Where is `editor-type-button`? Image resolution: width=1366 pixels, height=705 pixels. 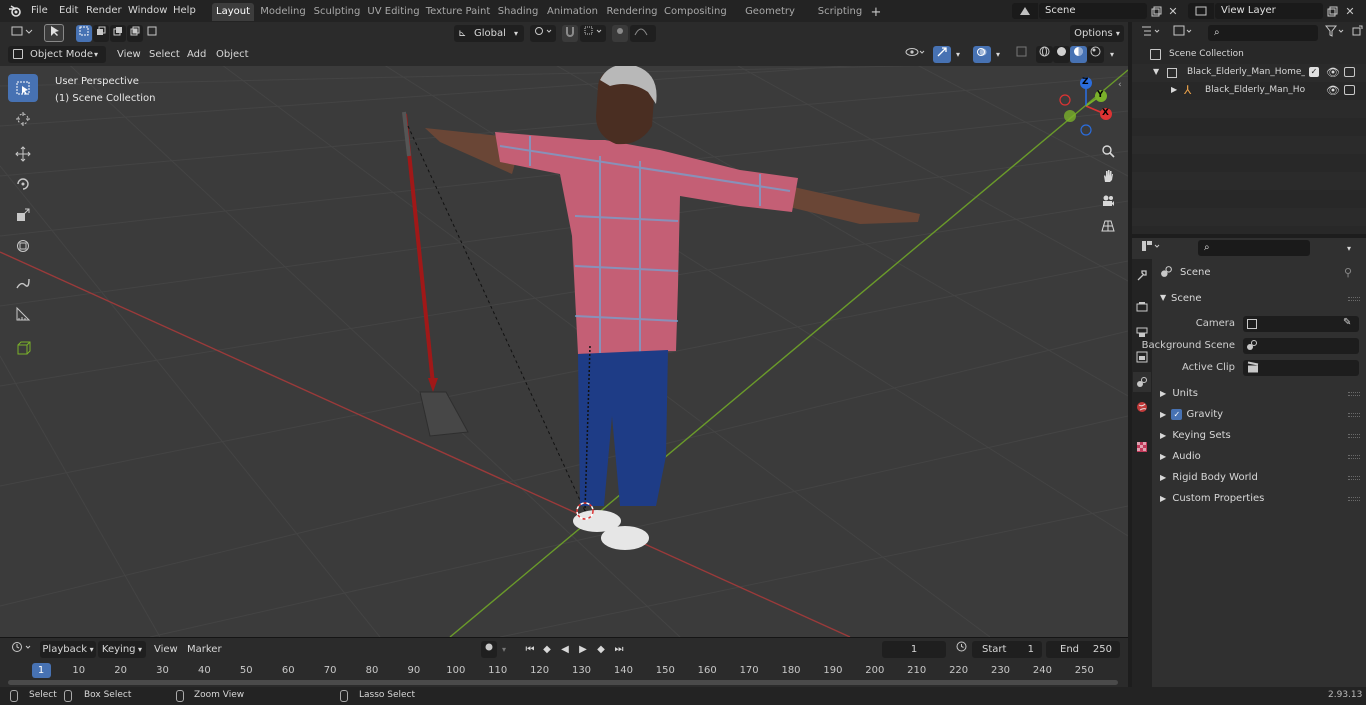 editor-type-button is located at coordinates (22, 33).